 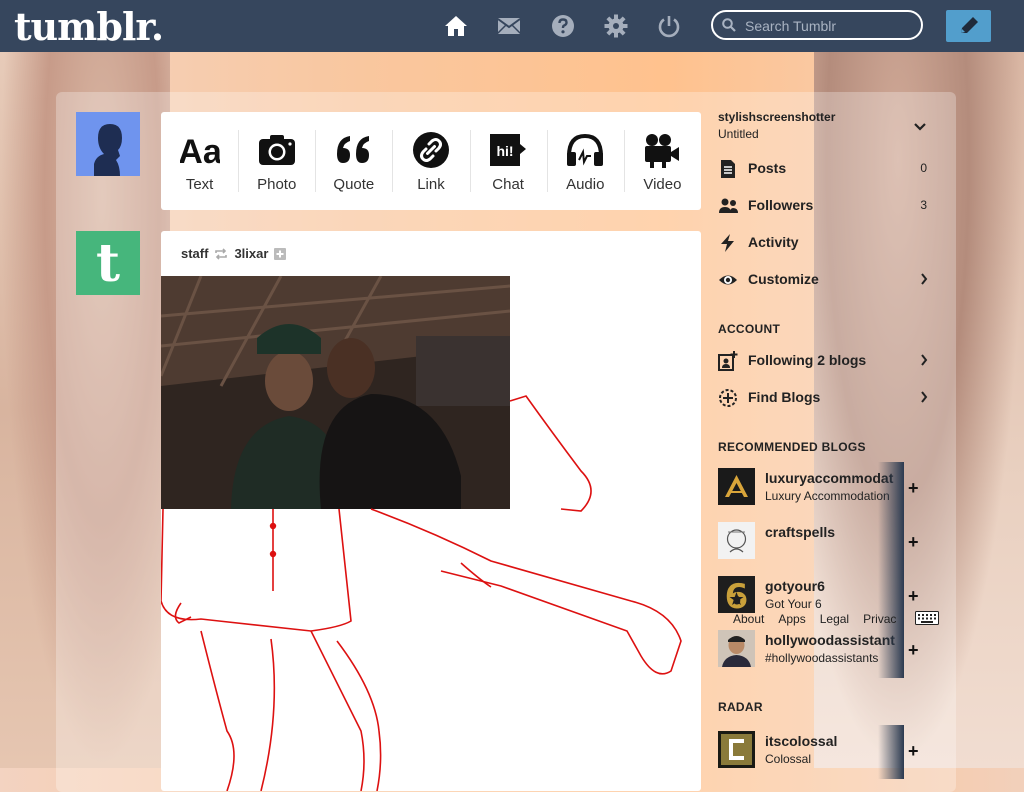 I want to click on text-icon: Aa, so click(x=200, y=151).